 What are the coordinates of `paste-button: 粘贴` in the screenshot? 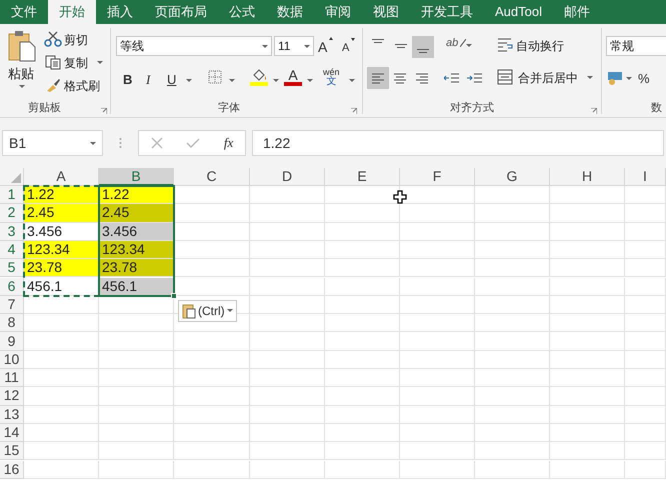 It's located at (21, 74).